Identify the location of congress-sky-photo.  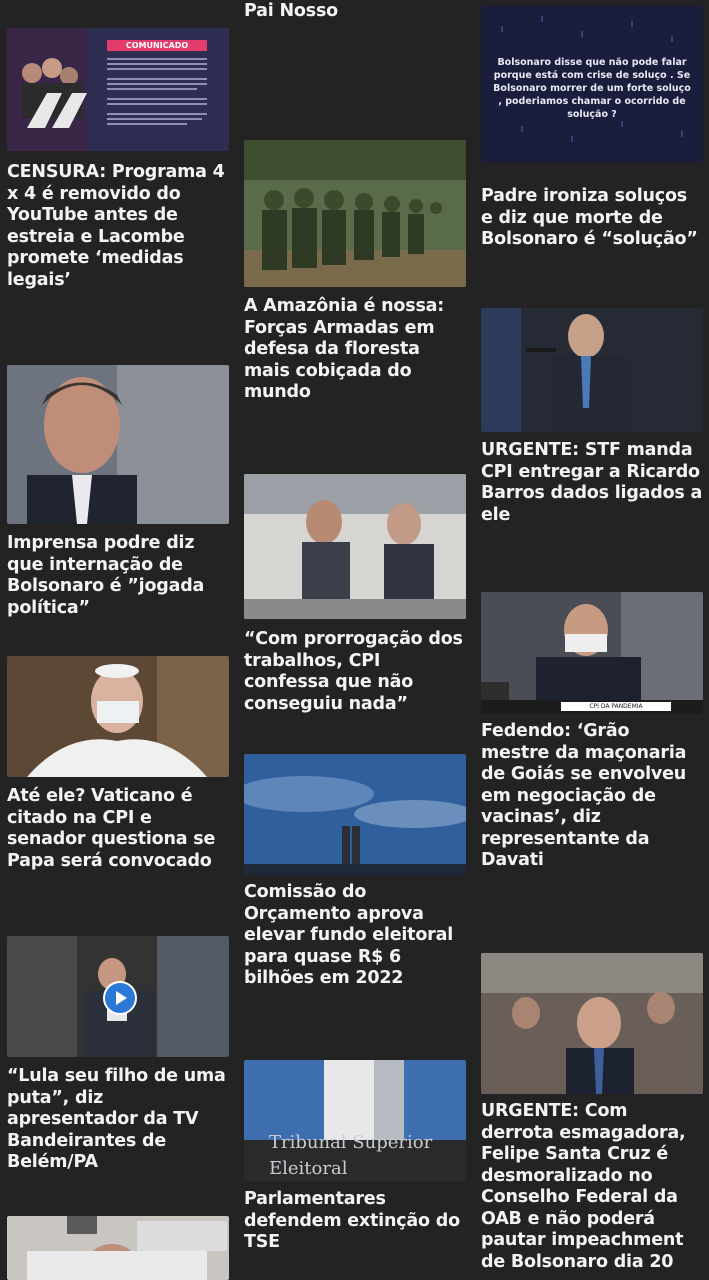
(355, 814).